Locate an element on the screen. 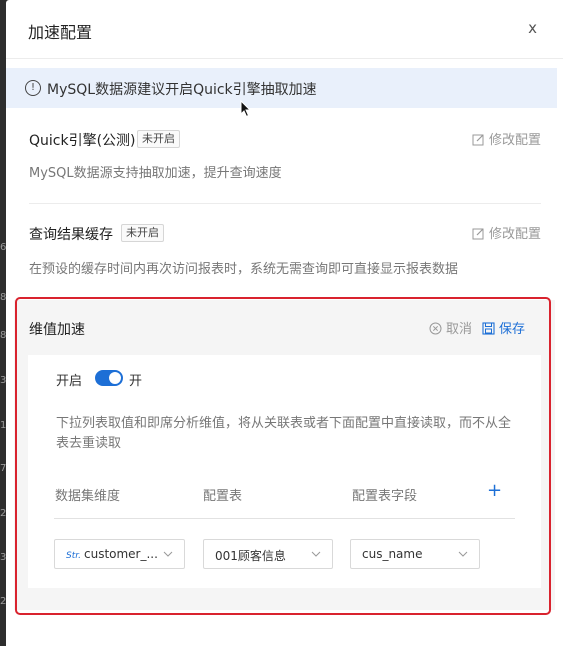 The image size is (563, 646). query-cache-edit-button: 修改配置 is located at coordinates (506, 232).